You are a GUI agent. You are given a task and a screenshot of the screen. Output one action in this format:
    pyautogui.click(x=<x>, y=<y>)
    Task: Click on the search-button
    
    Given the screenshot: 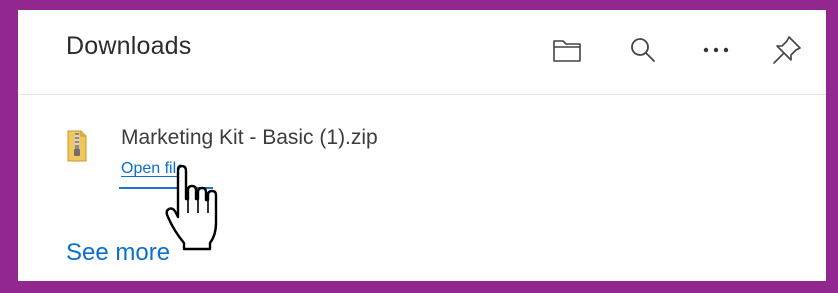 What is the action you would take?
    pyautogui.click(x=643, y=50)
    